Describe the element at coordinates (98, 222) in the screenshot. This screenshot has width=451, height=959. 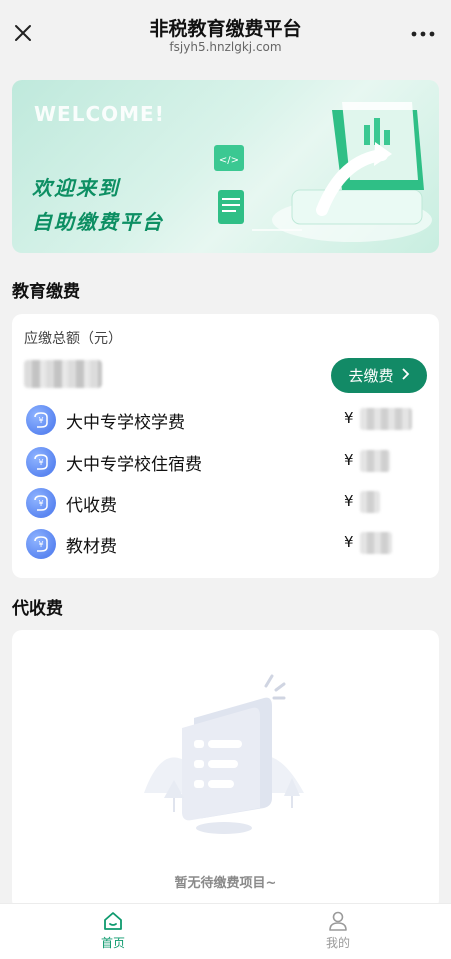
I see `banner-headline-2: 自助缴费平台` at that location.